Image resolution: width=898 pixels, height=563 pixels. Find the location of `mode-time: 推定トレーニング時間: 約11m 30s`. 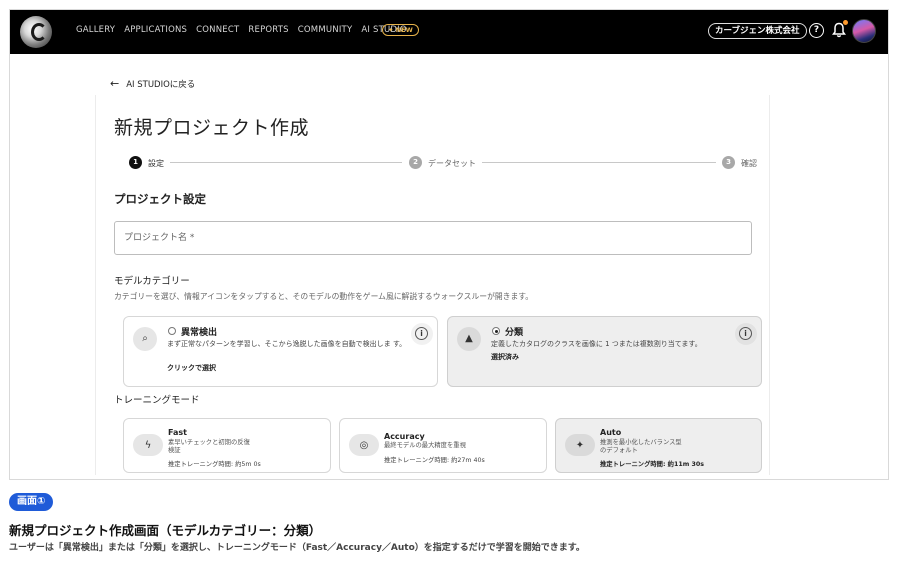

mode-time: 推定トレーニング時間: 約11m 30s is located at coordinates (652, 464).